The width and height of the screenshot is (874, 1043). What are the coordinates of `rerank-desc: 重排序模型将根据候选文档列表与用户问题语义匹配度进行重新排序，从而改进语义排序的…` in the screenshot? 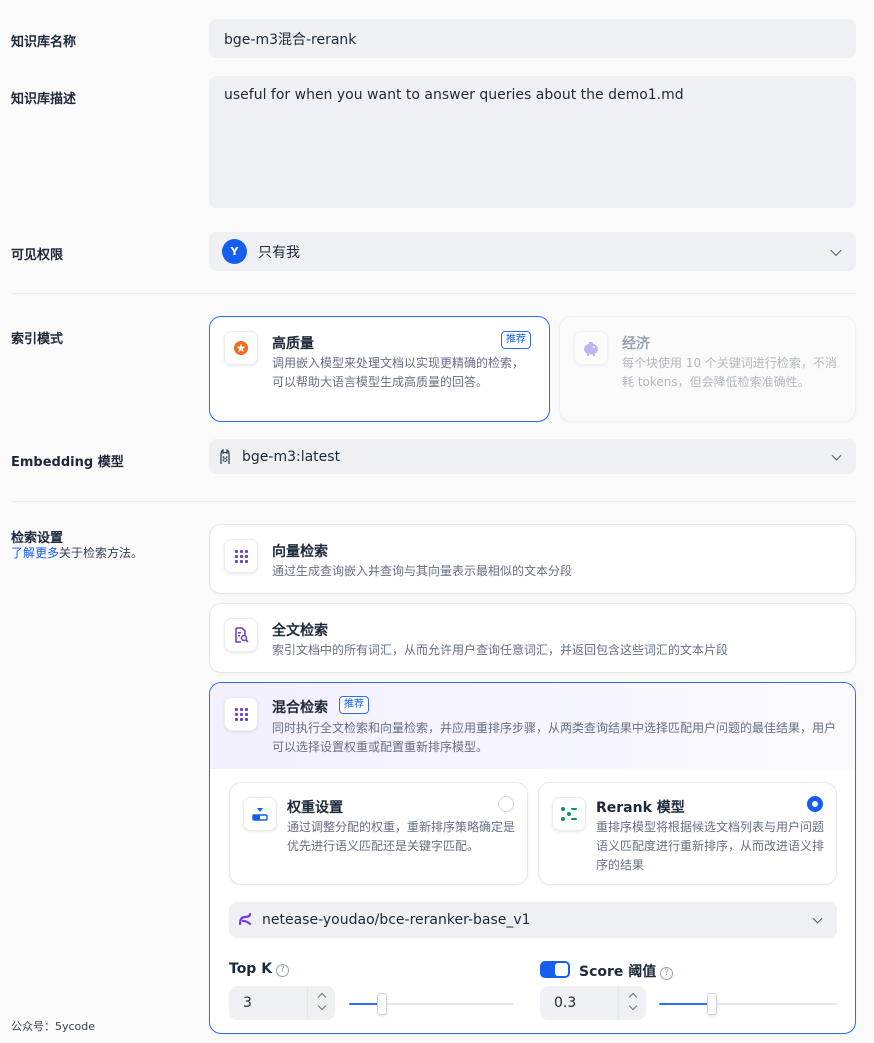 It's located at (710, 846).